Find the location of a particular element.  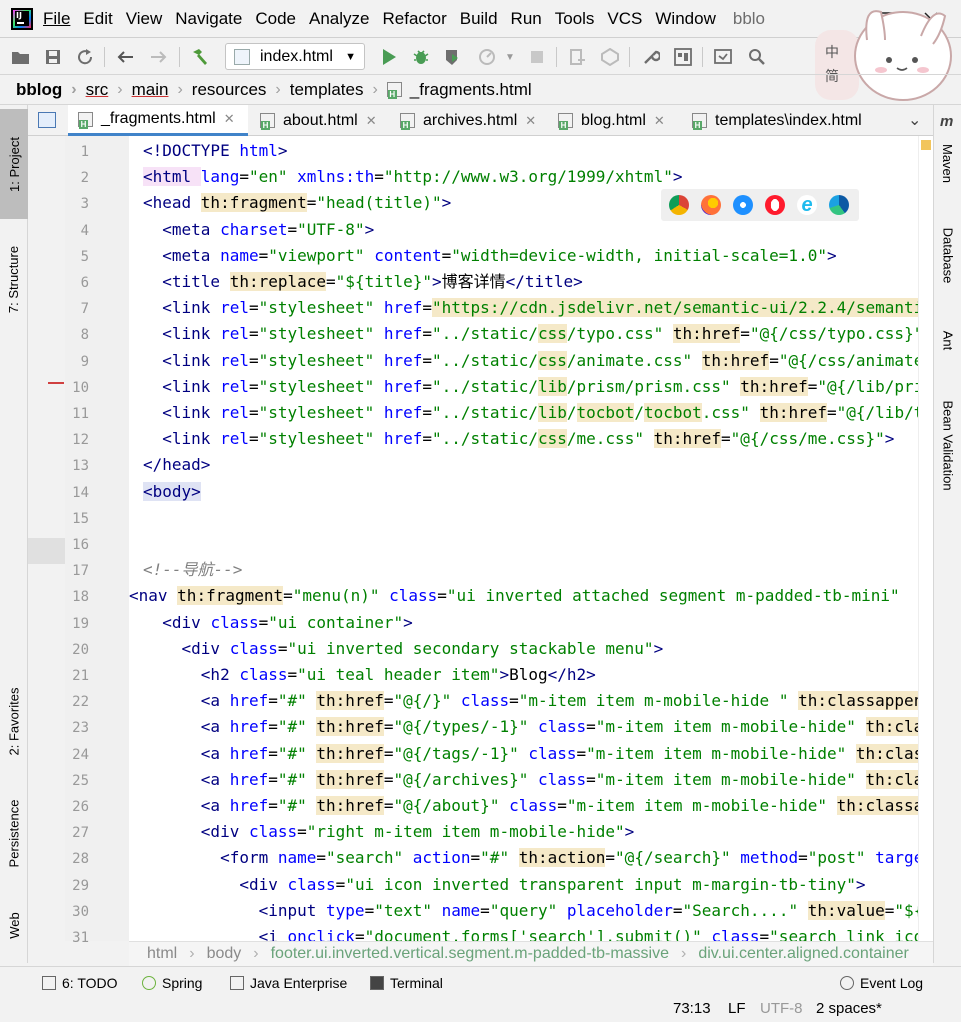

tool-tab-persistence: Persistence is located at coordinates (14, 833).